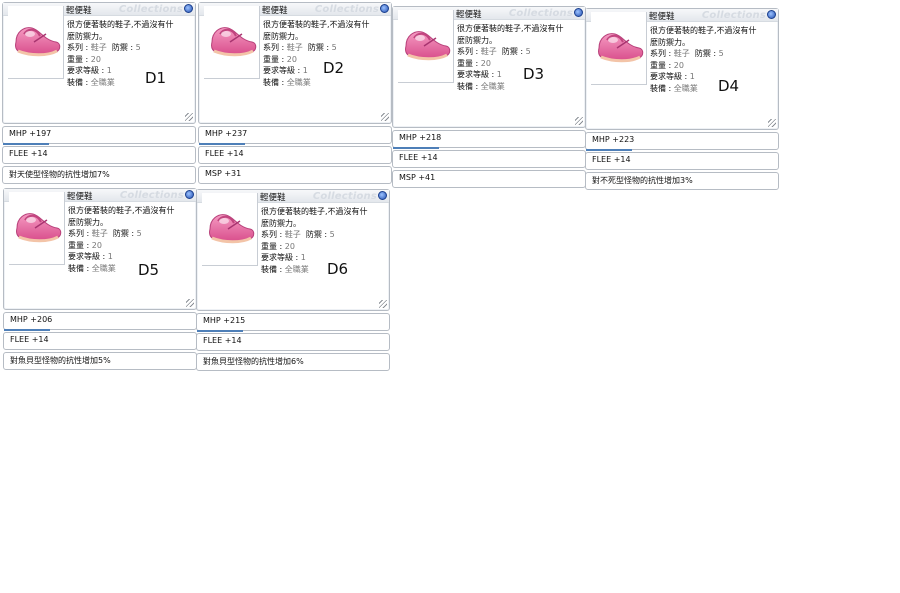  I want to click on stat-row: MHP +197, so click(99, 135).